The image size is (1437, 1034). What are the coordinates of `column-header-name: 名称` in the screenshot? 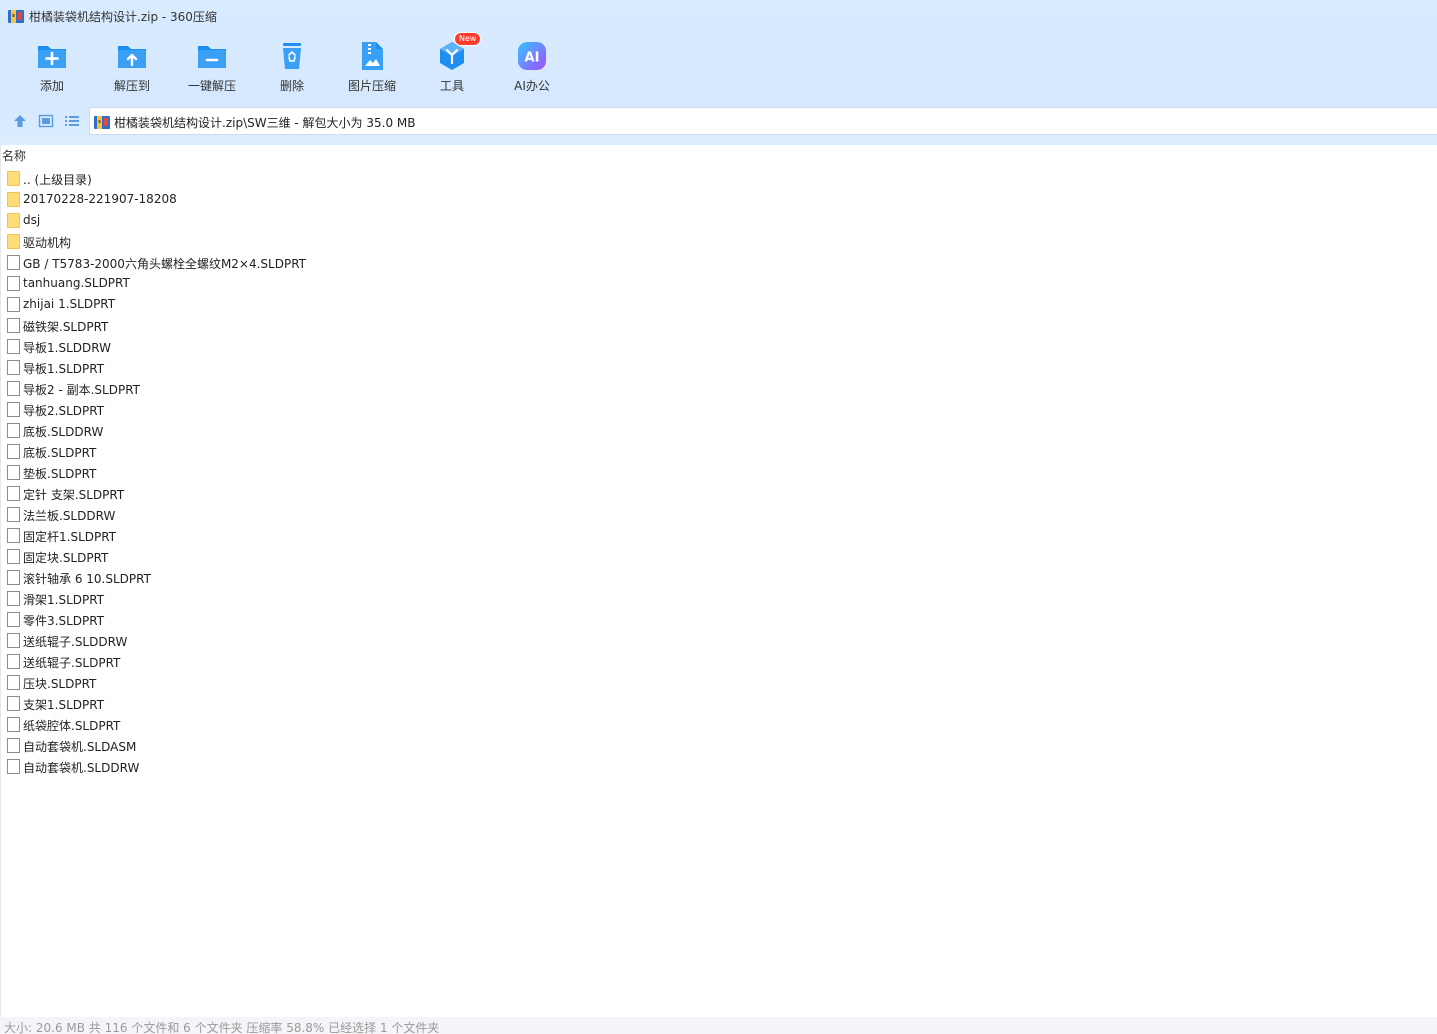 It's located at (13, 156).